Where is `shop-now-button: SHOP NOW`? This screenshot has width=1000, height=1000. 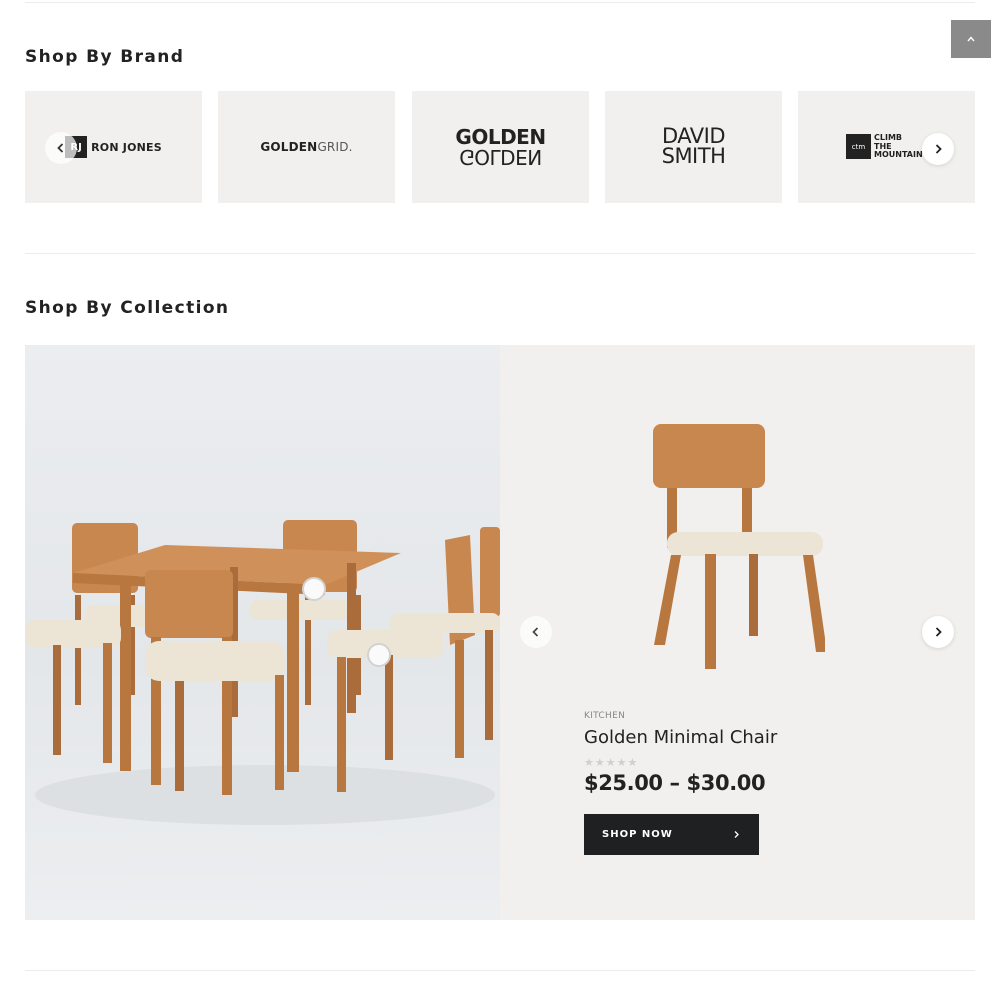 shop-now-button: SHOP NOW is located at coordinates (671, 834).